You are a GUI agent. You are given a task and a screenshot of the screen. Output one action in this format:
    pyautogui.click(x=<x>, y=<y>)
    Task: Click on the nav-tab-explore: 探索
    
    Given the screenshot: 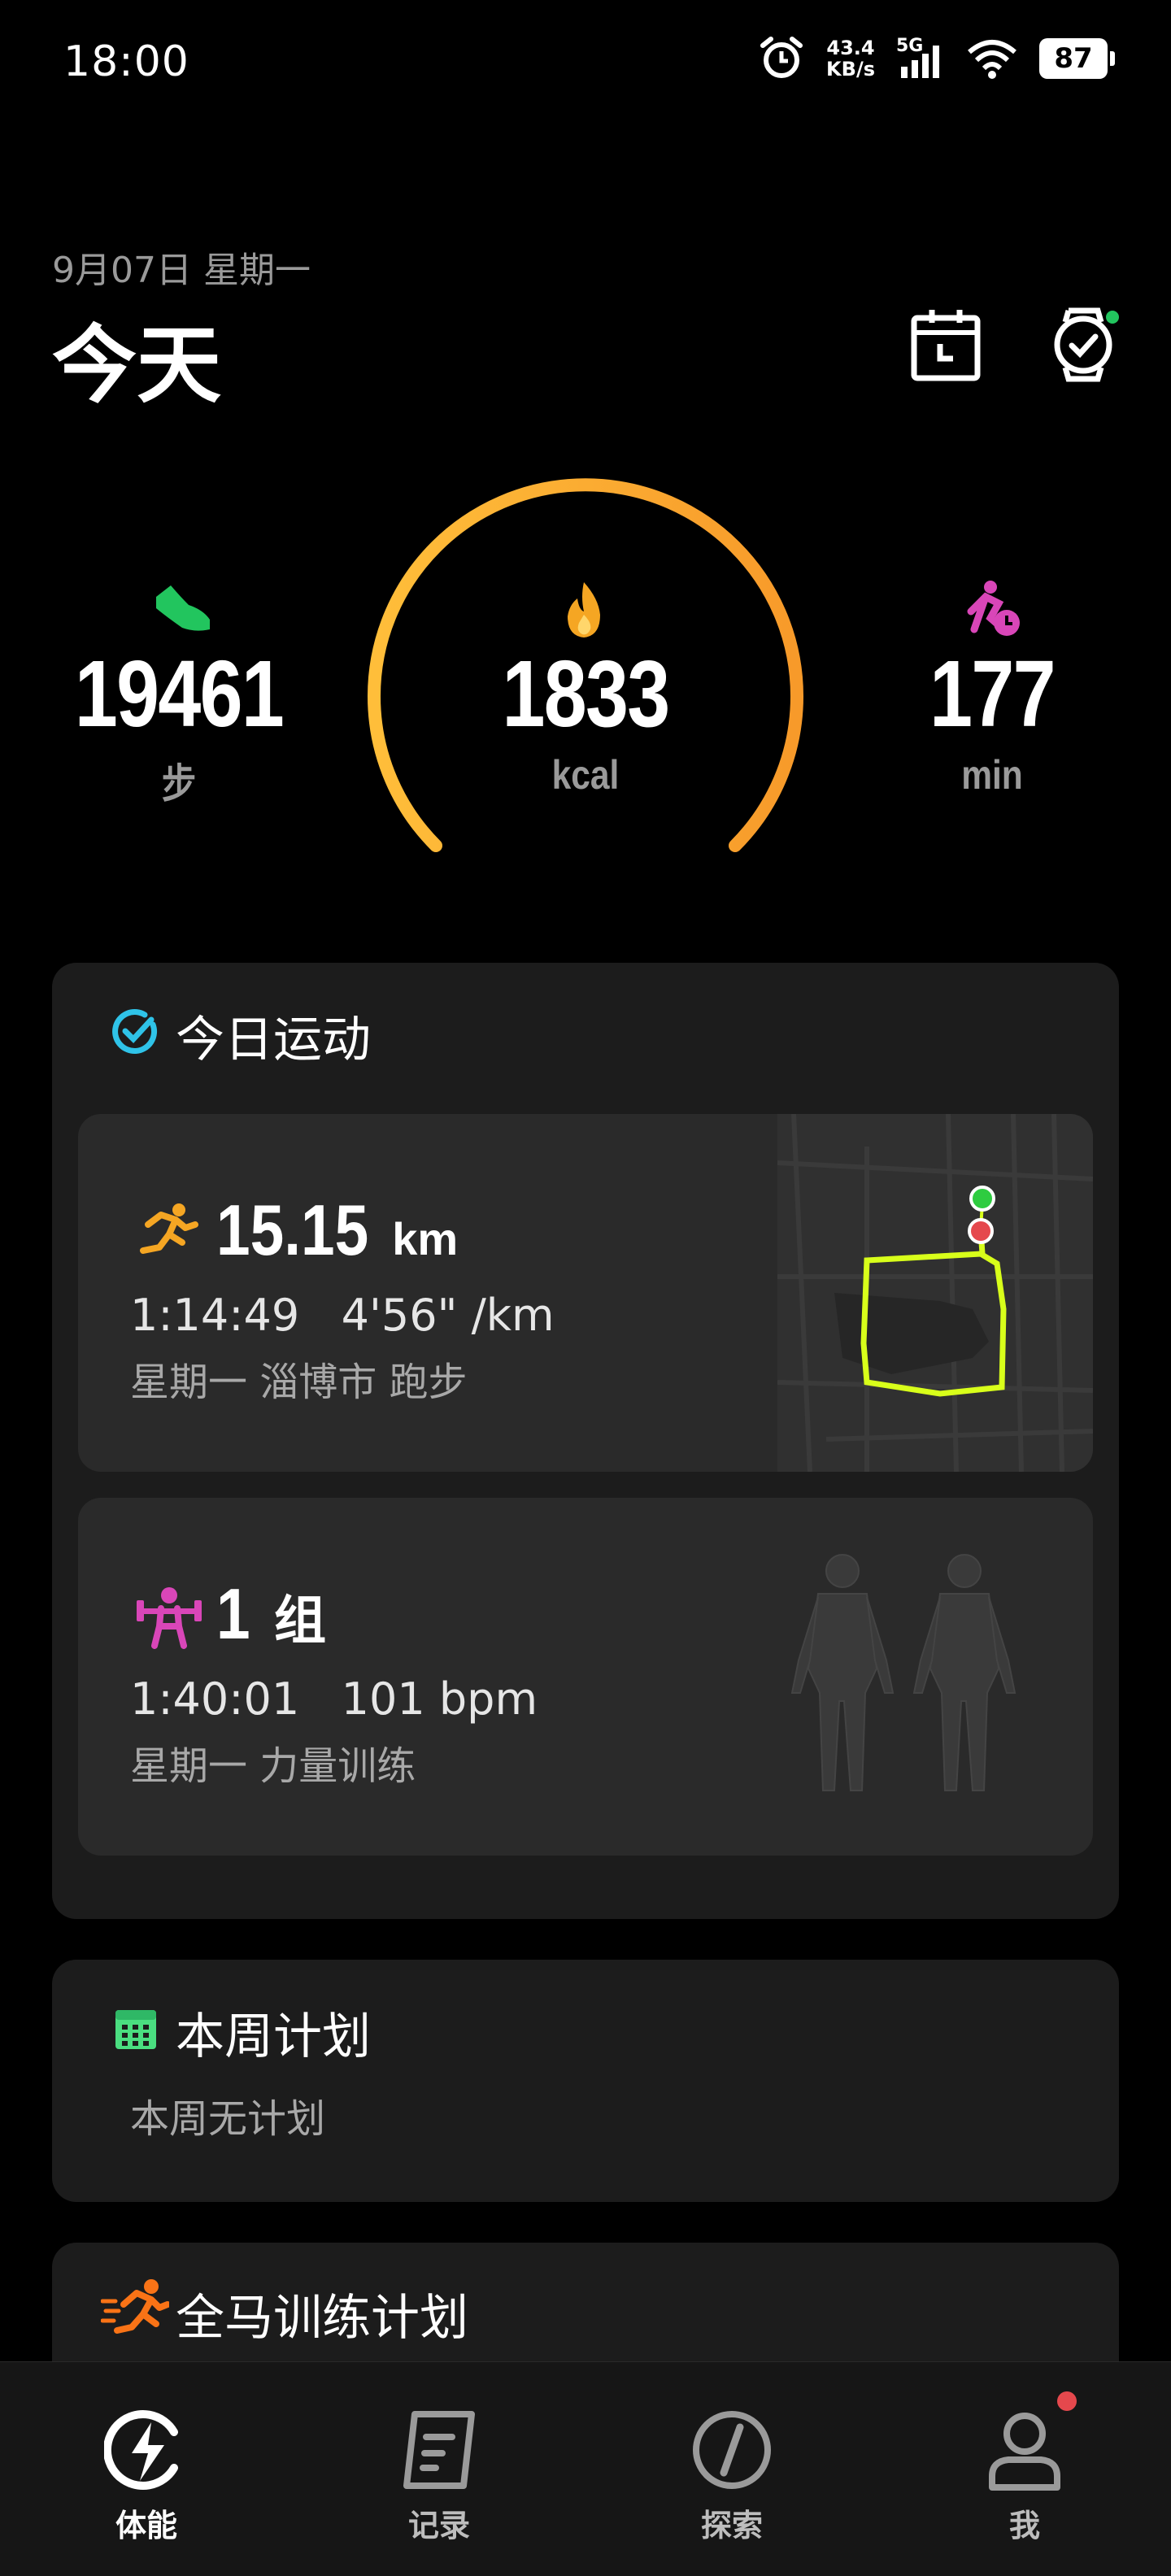 What is the action you would take?
    pyautogui.click(x=732, y=2469)
    